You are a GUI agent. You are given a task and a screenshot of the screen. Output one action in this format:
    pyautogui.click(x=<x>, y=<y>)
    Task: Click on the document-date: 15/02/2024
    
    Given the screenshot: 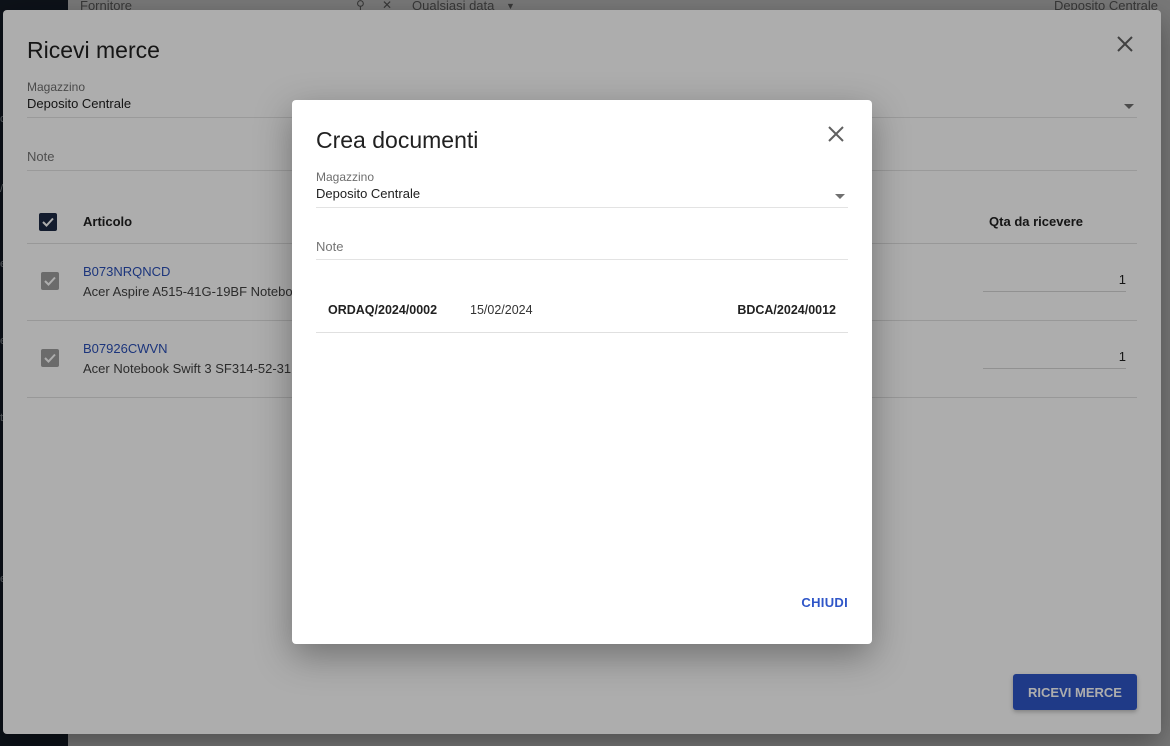 What is the action you would take?
    pyautogui.click(x=501, y=310)
    